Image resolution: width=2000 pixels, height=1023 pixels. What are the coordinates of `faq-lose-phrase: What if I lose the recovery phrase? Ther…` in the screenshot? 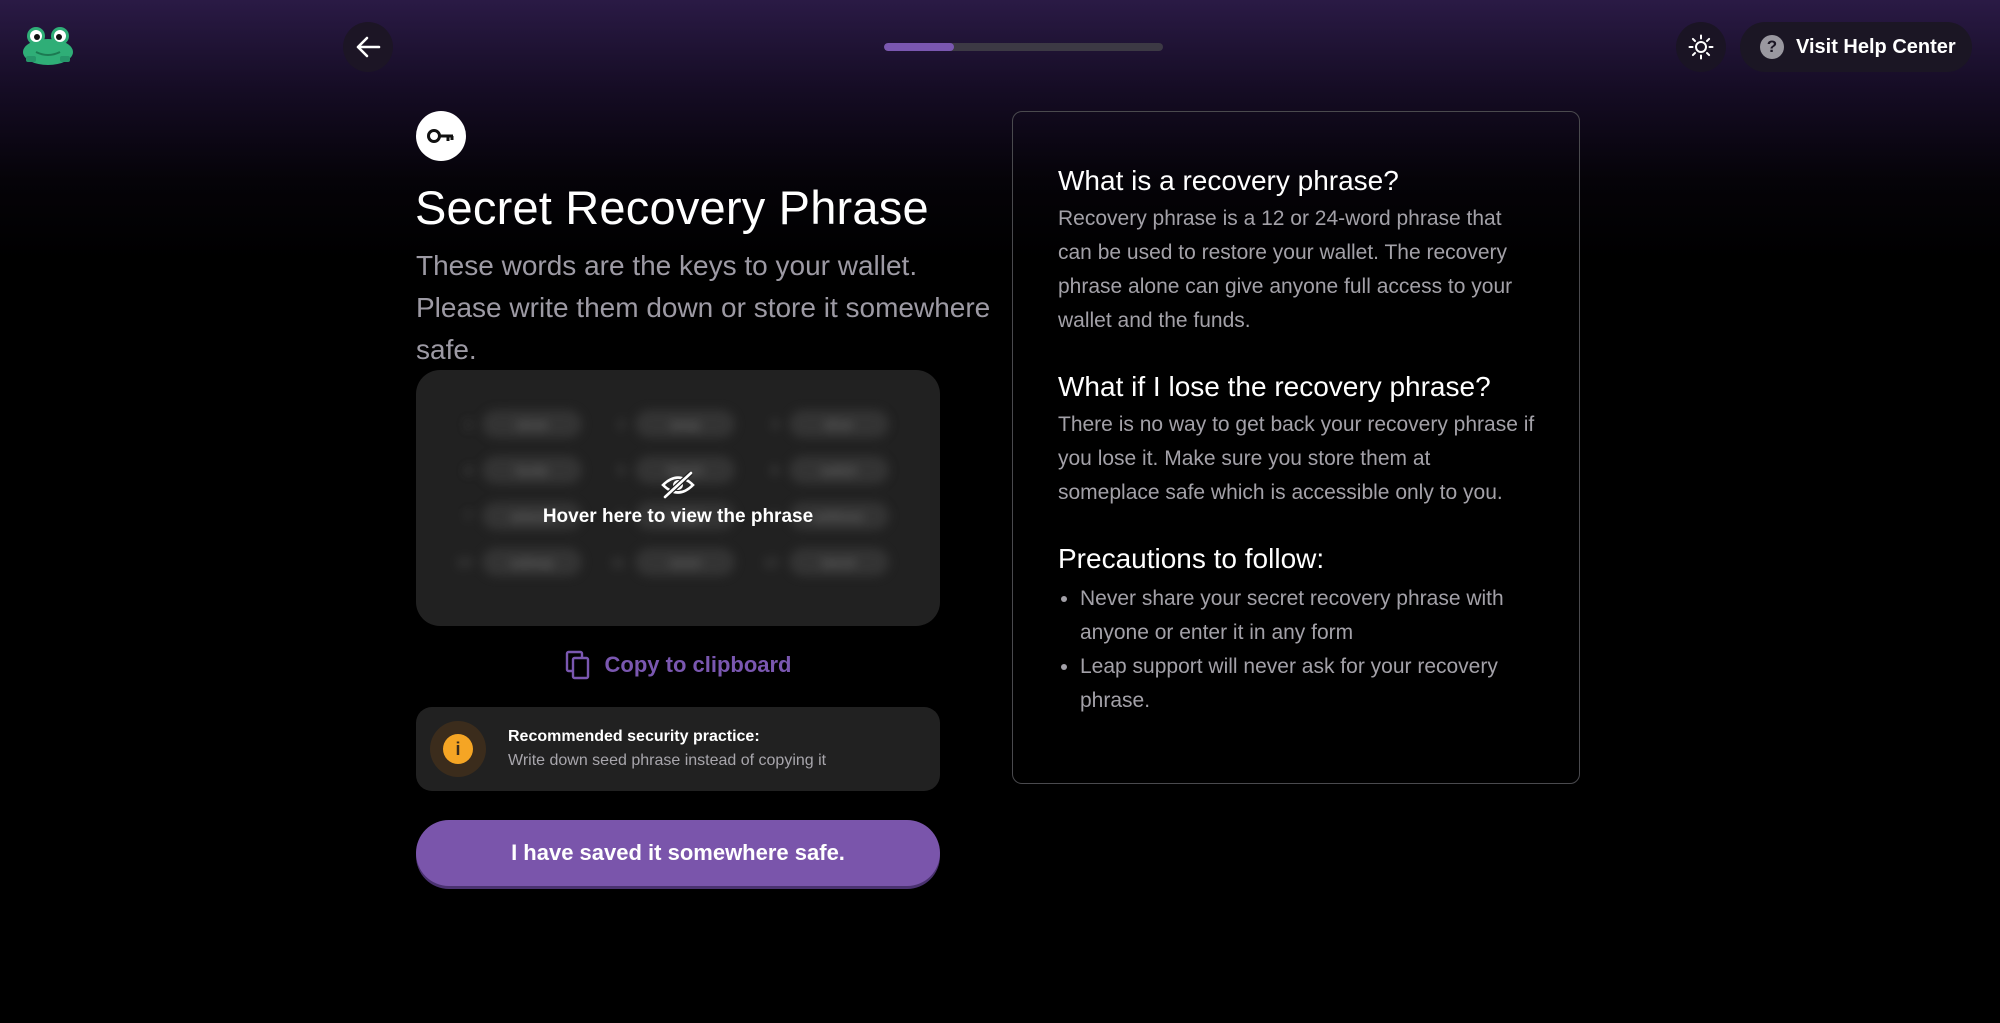 It's located at (1296, 439).